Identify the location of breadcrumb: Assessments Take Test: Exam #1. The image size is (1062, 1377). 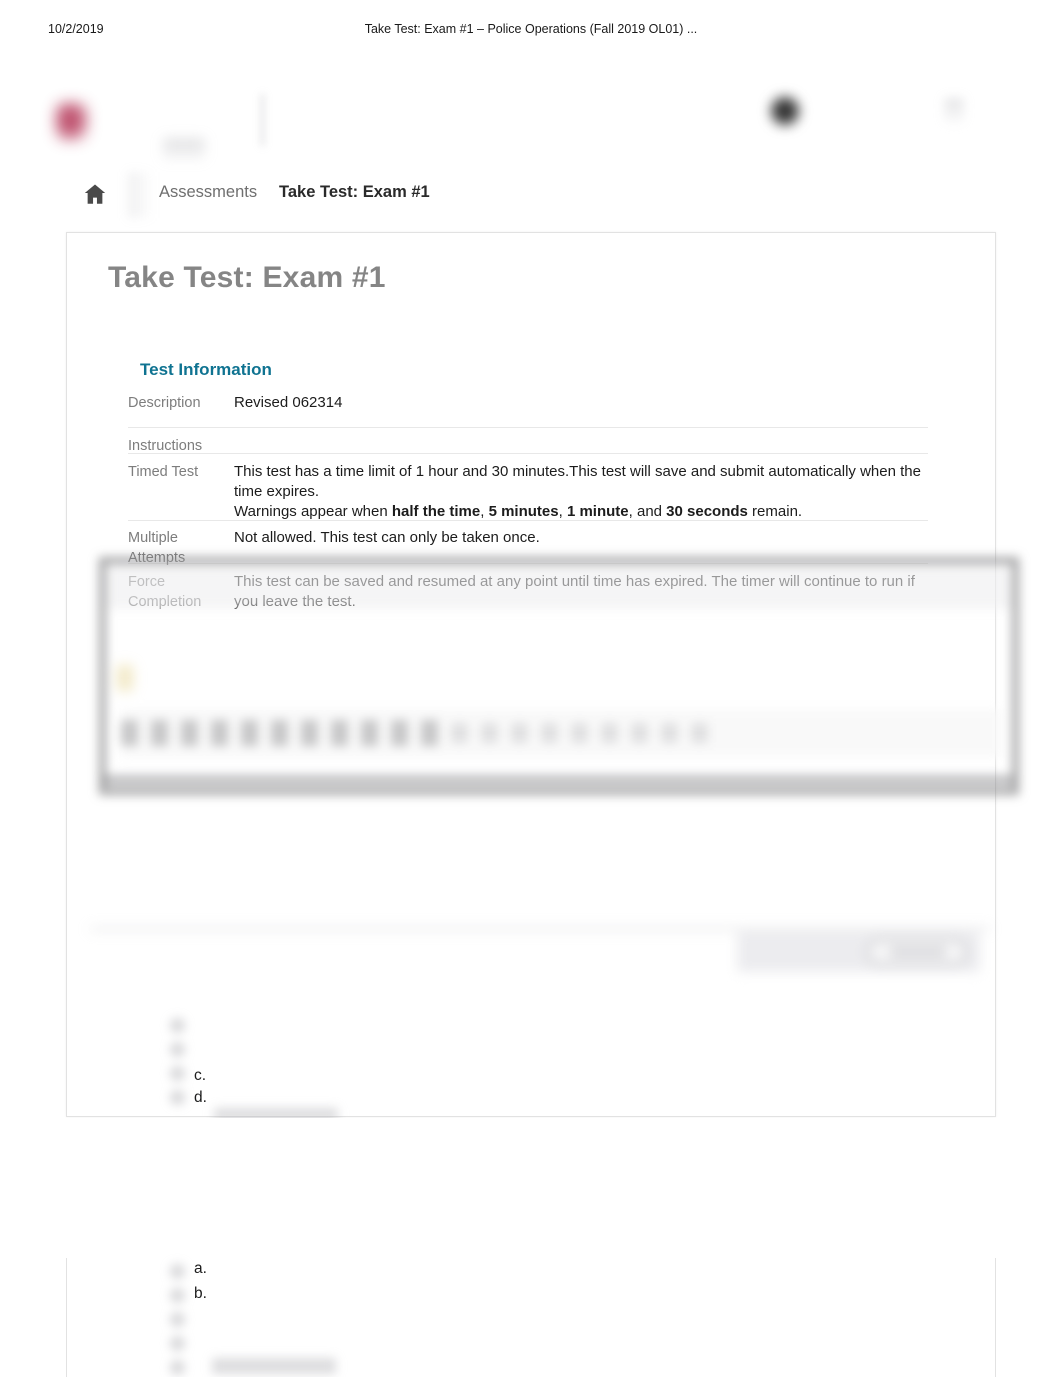
(531, 196).